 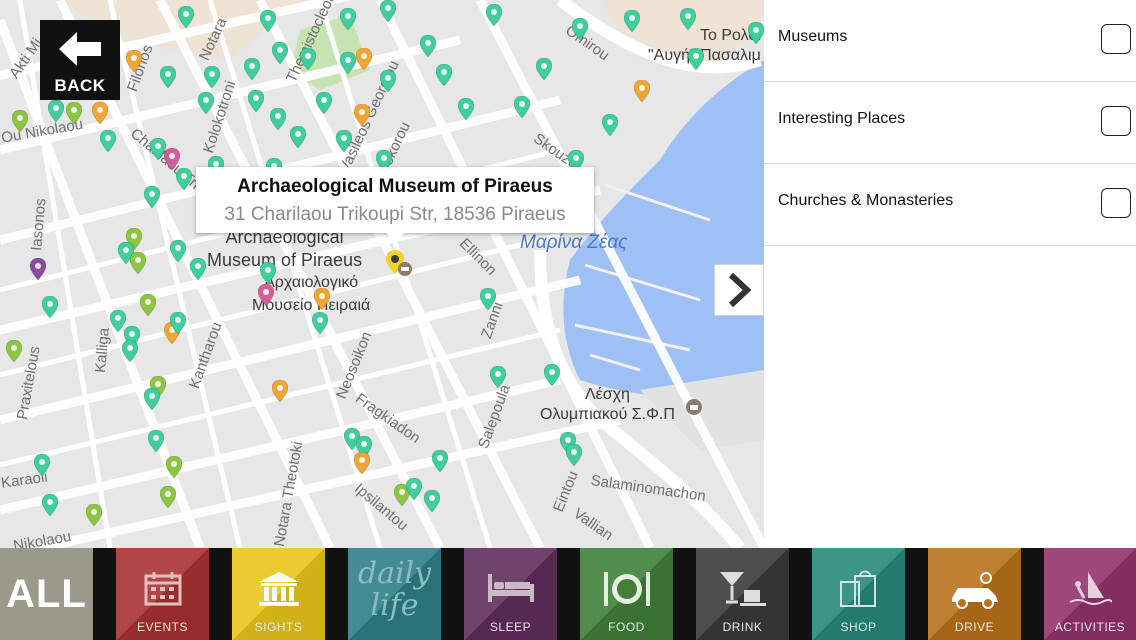 I want to click on callout-tail, so click(x=395, y=237).